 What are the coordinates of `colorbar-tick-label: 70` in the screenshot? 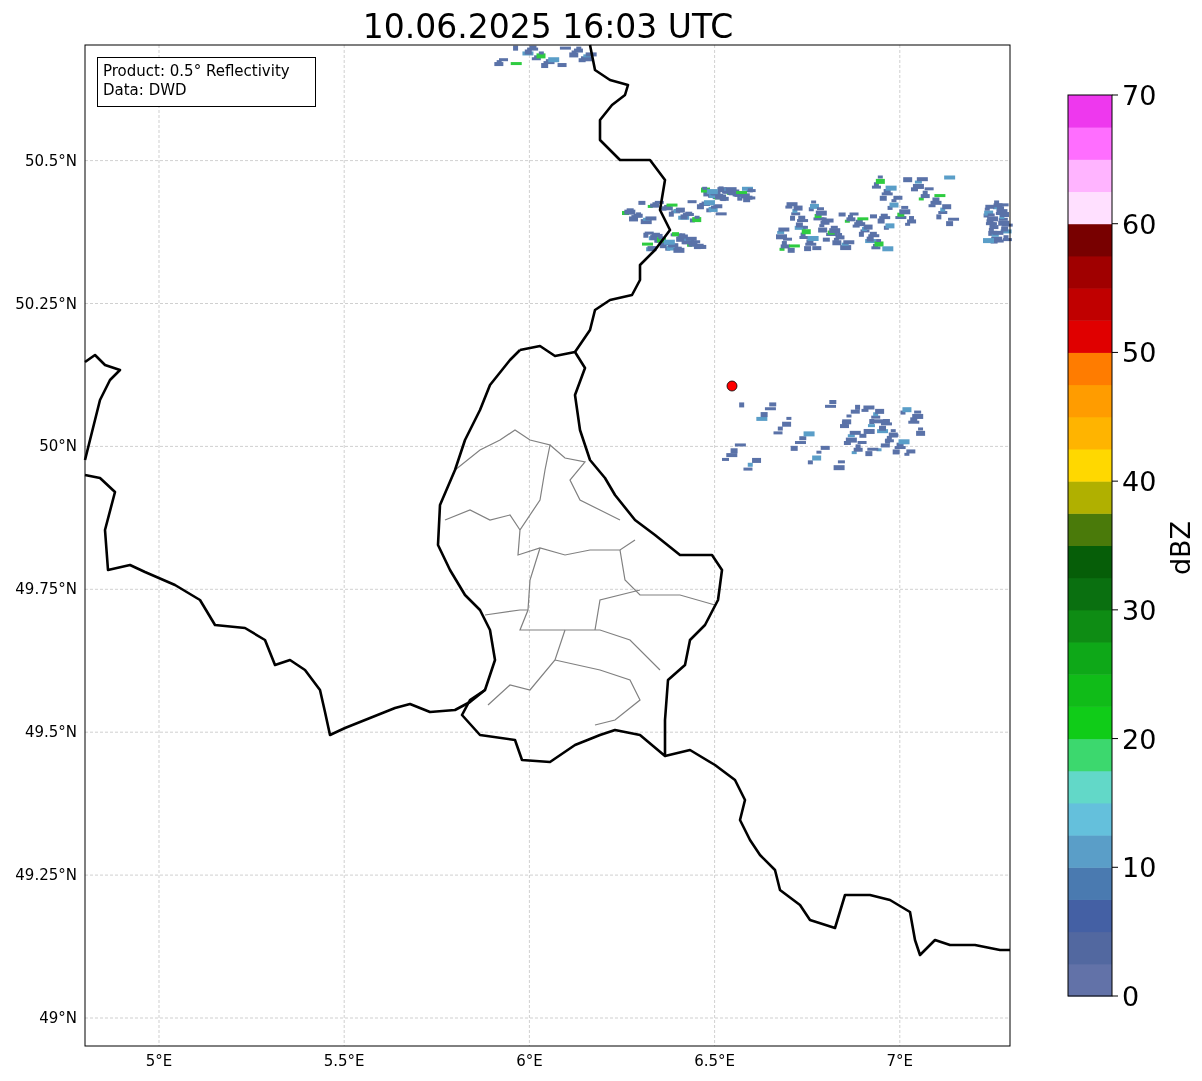 It's located at (1139, 95).